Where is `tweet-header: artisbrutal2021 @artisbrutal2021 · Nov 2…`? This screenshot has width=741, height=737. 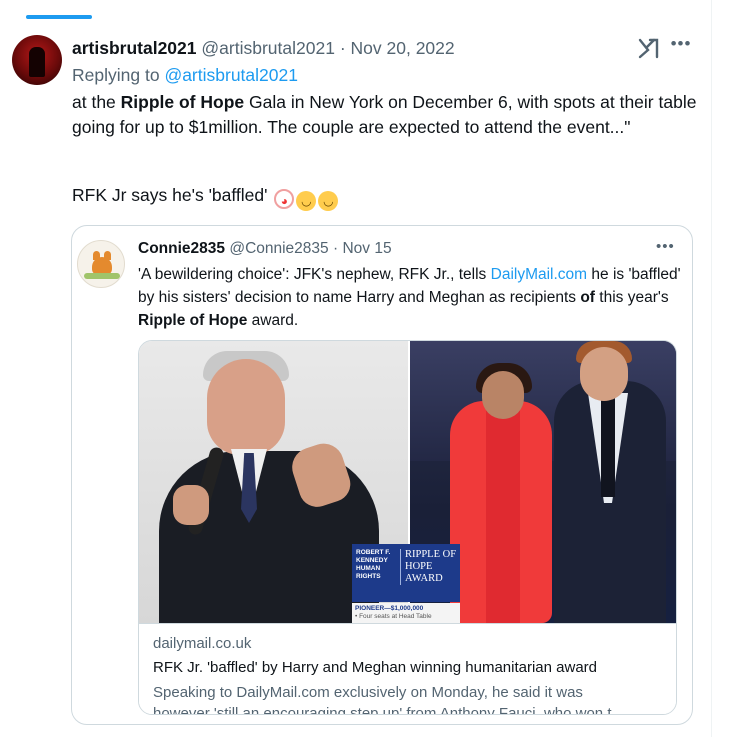
tweet-header: artisbrutal2021 @artisbrutal2021 · Nov 2… is located at coordinates (263, 48).